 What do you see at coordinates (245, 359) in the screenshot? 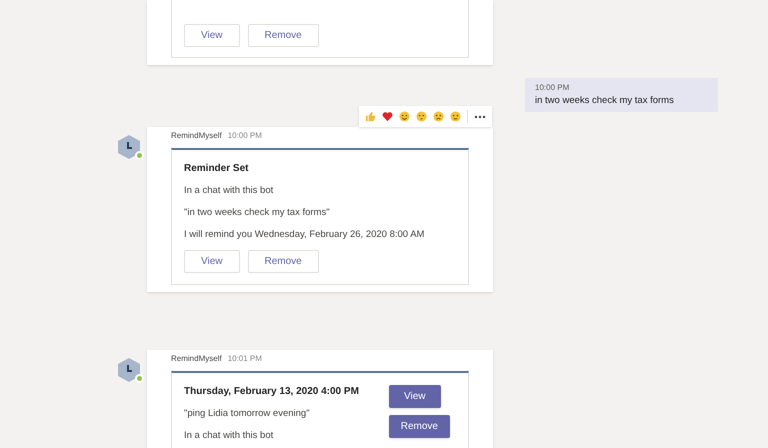
I see `message-time: 10:01 PM` at bounding box center [245, 359].